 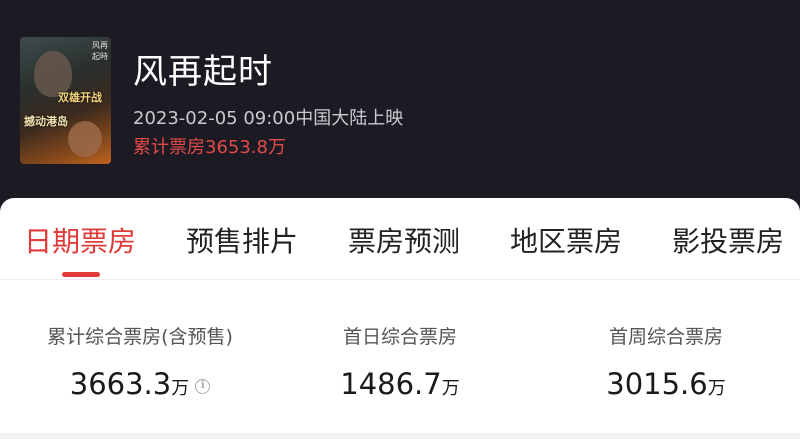 I want to click on tab-daily-box-office: 日期票房, so click(x=80, y=240).